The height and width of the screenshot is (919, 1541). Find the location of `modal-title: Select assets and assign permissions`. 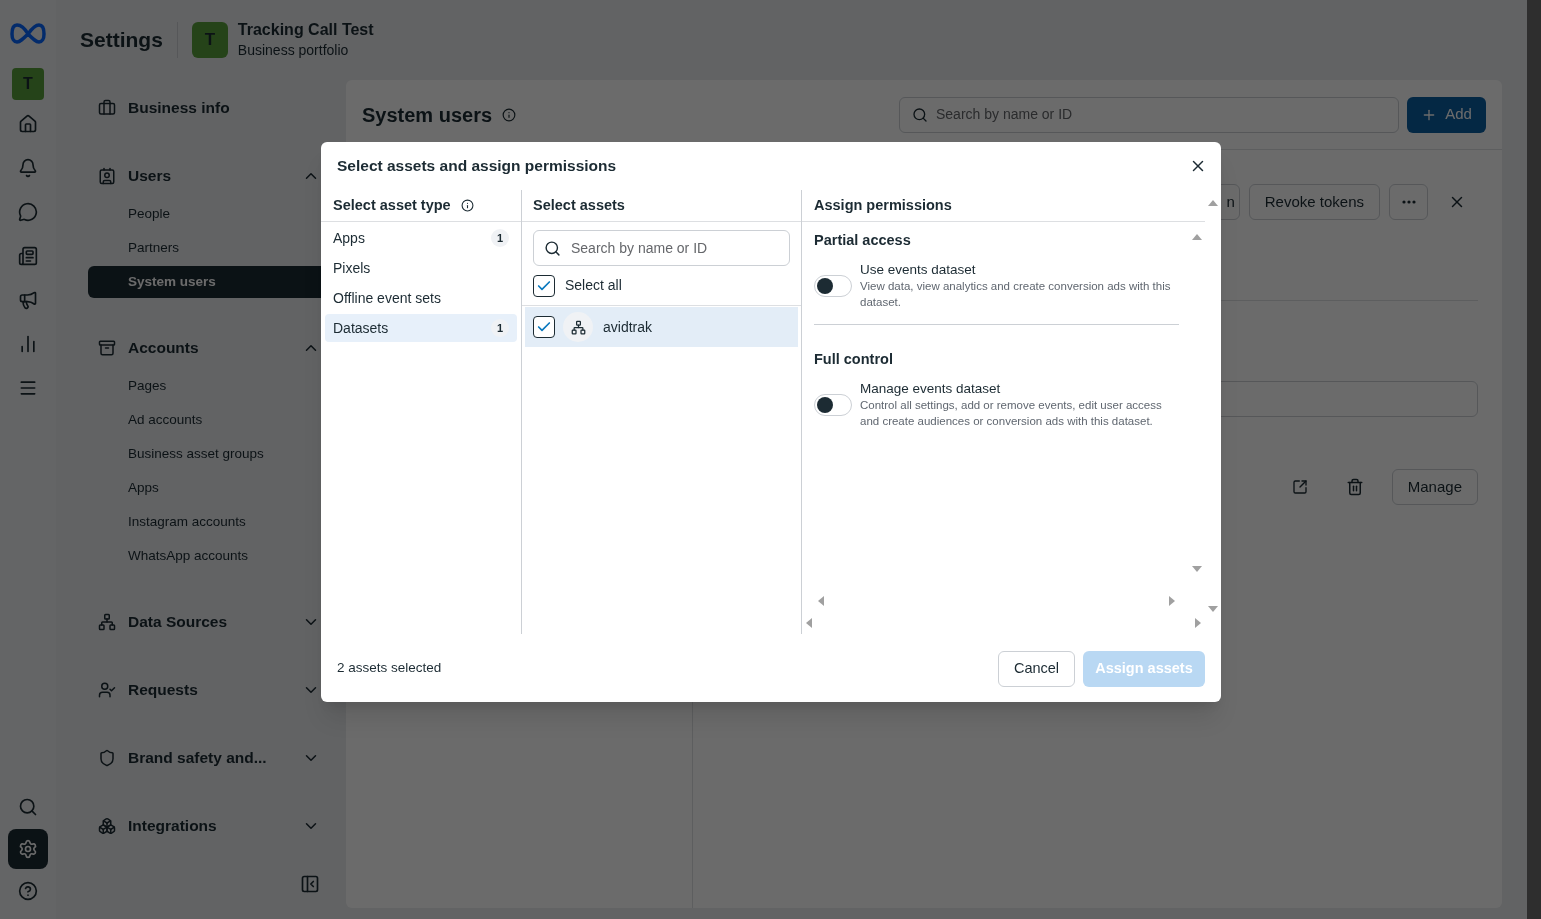

modal-title: Select assets and assign permissions is located at coordinates (477, 166).